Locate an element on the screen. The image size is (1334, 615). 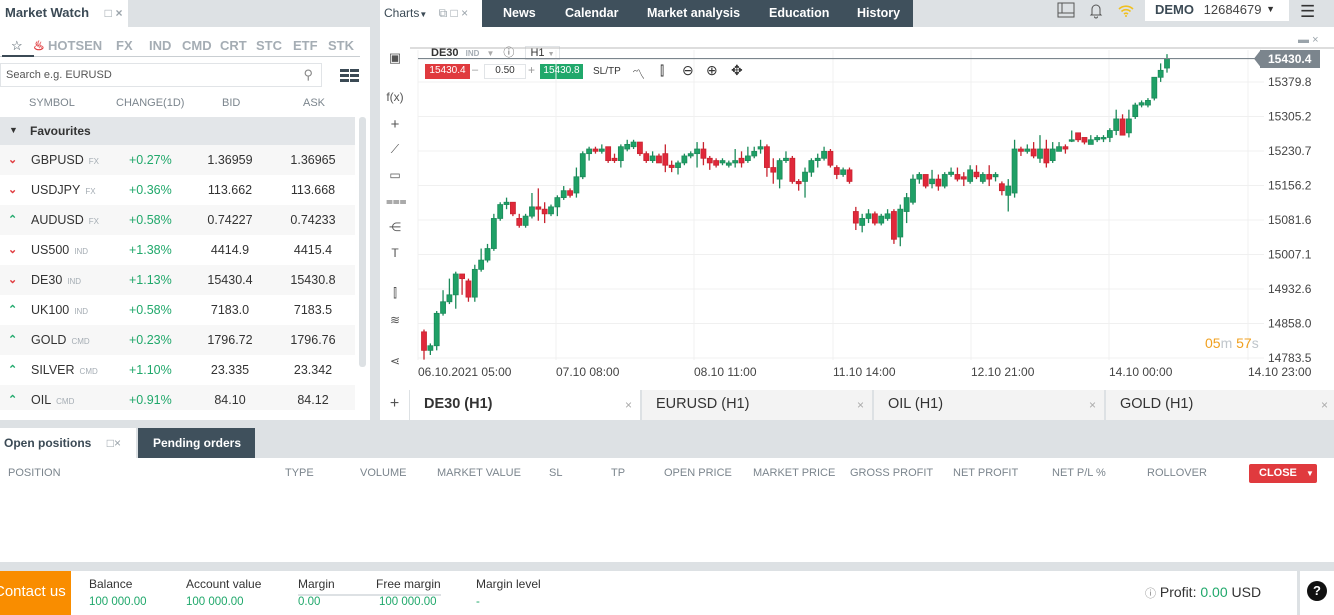
col-open-price: OPEN PRICE is located at coordinates (698, 473).